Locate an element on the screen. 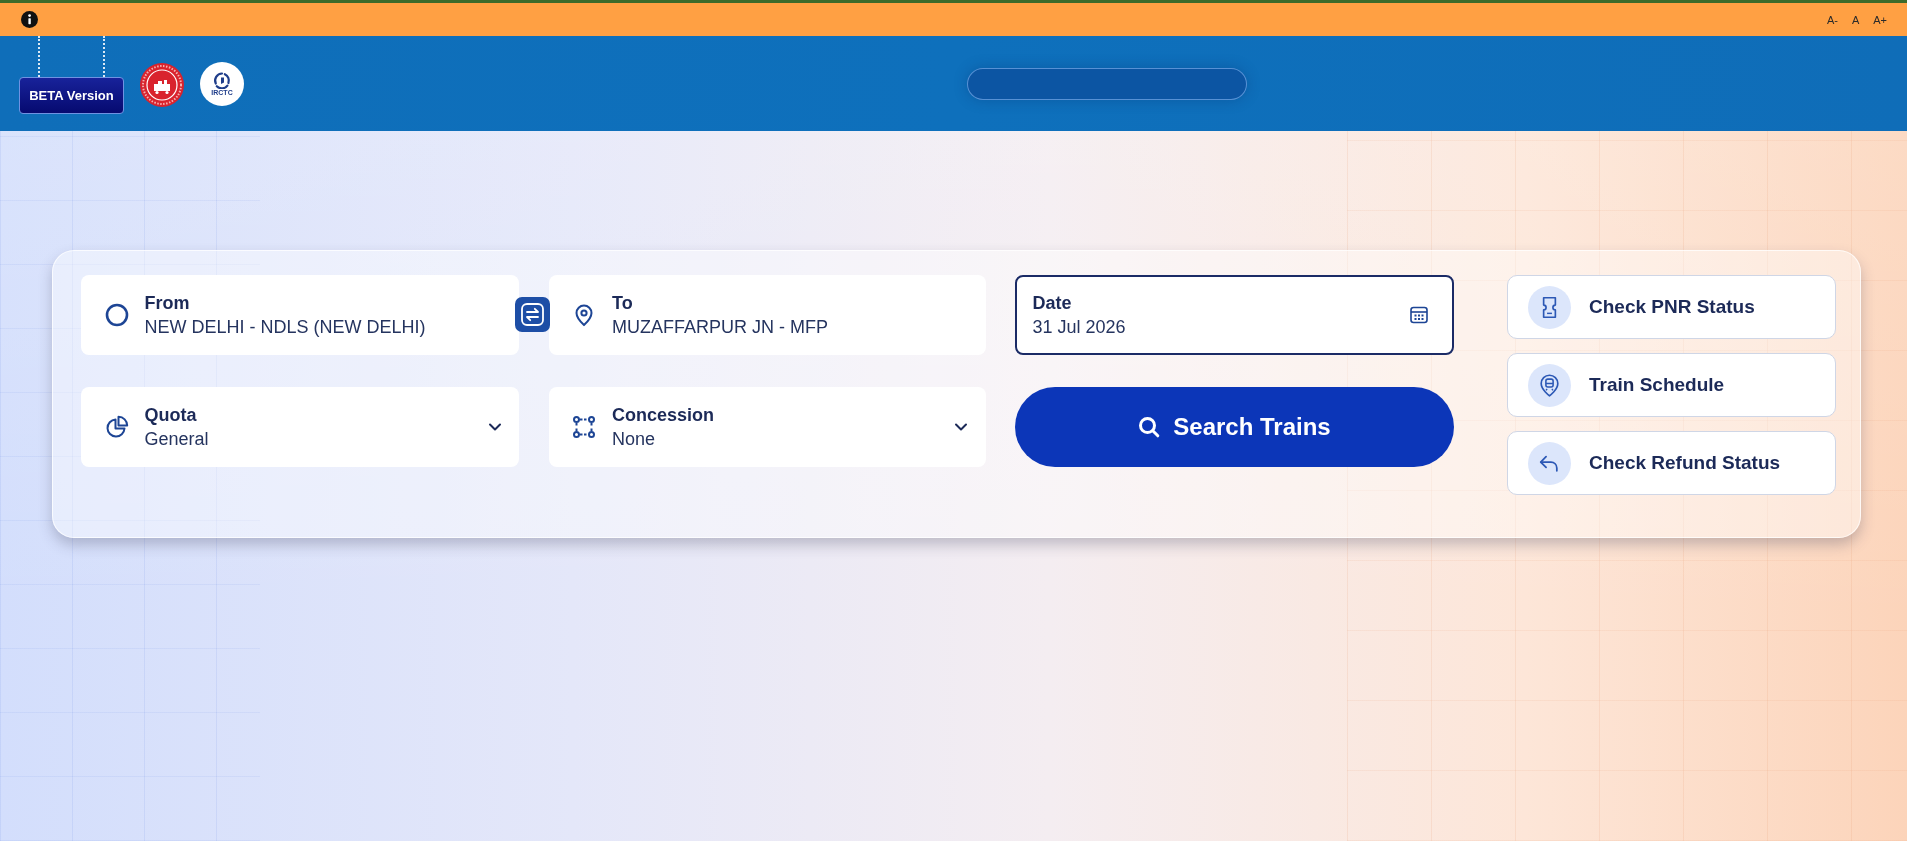 This screenshot has width=1907, height=841. swirl-icon is located at coordinates (222, 80).